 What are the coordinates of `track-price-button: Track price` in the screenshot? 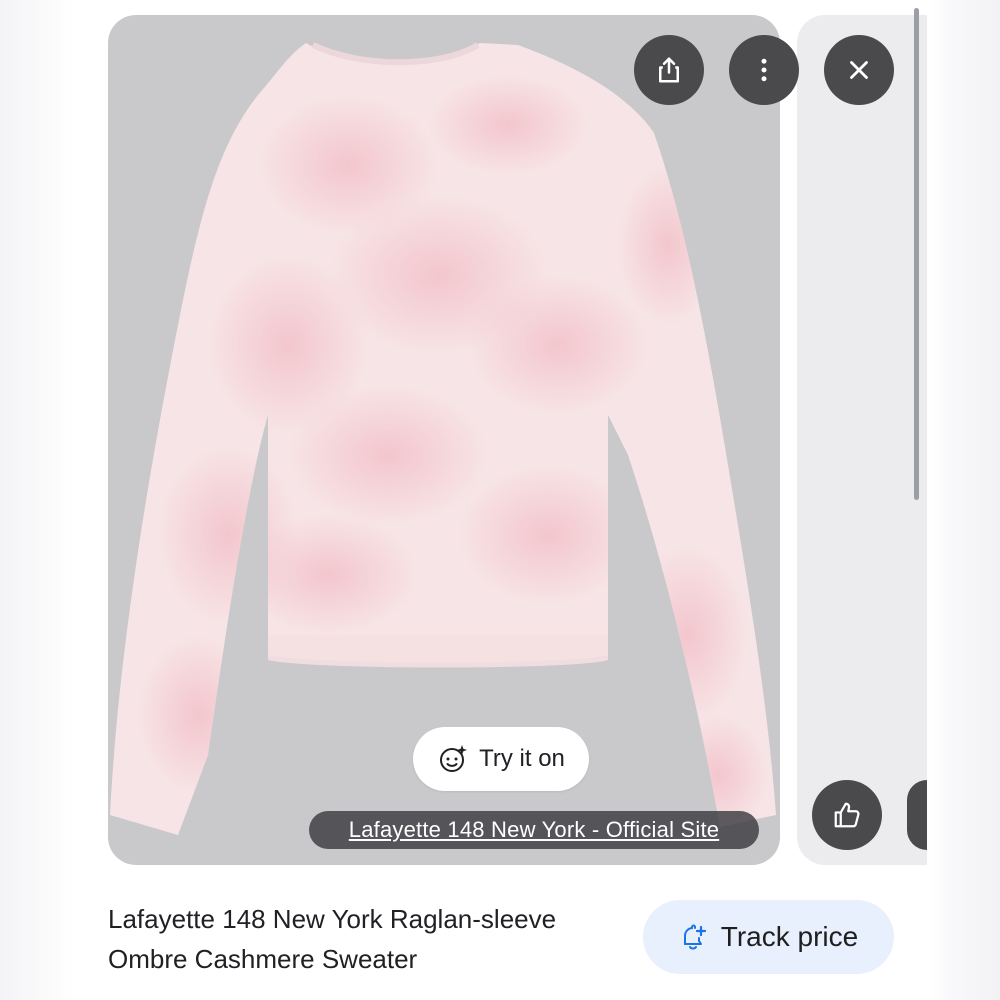 It's located at (768, 937).